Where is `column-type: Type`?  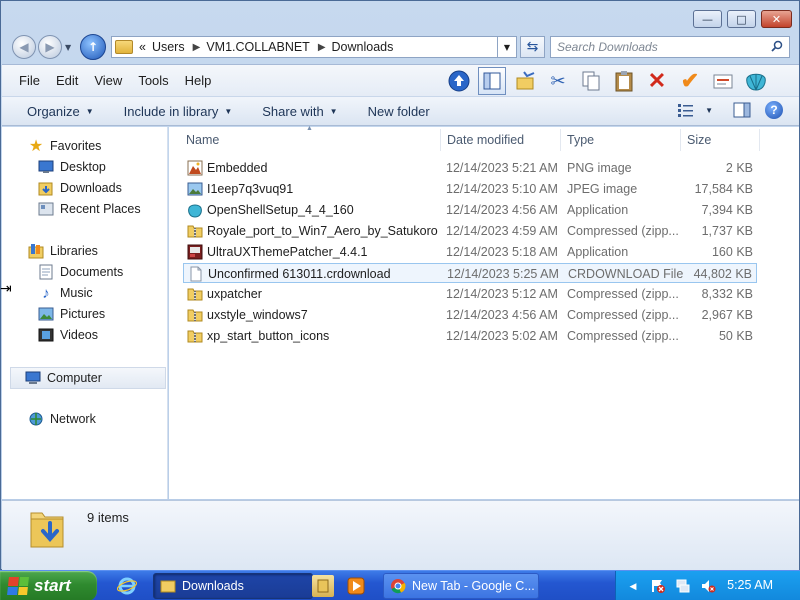 column-type: Type is located at coordinates (580, 140).